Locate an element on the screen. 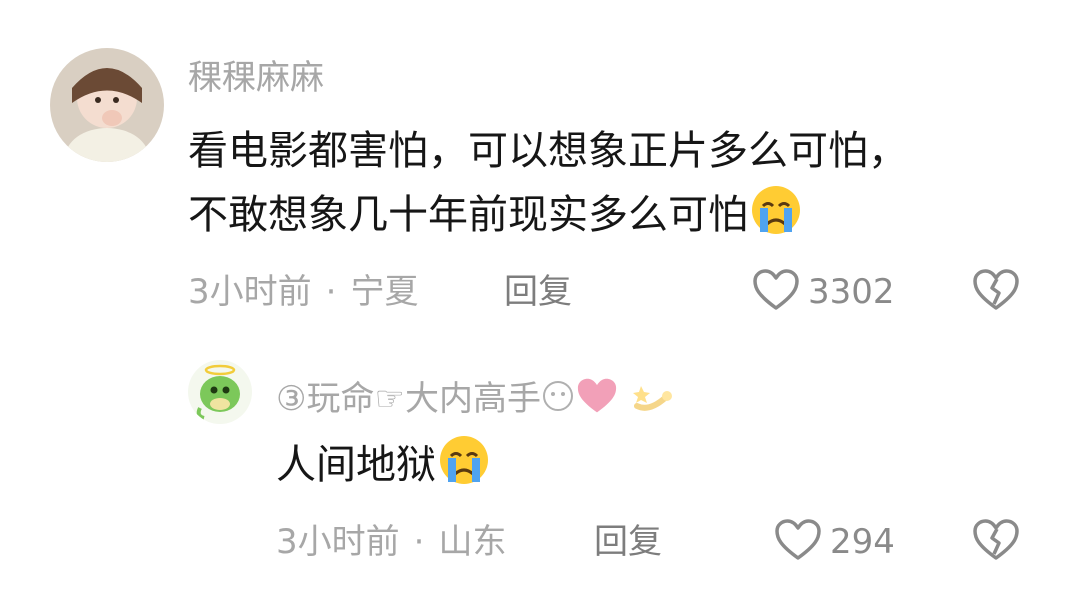 Image resolution: width=1080 pixels, height=596 pixels. comment-meta: 3小时前 · 山东 is located at coordinates (391, 542).